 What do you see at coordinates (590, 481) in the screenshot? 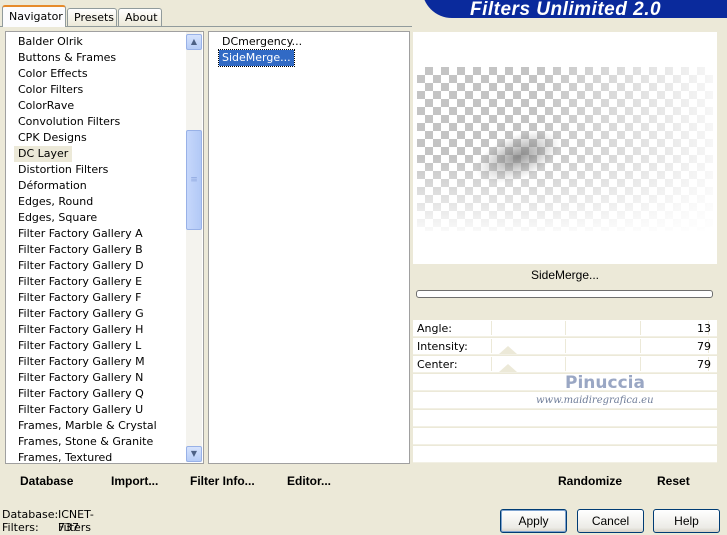
I see `randomize-button: Randomize` at bounding box center [590, 481].